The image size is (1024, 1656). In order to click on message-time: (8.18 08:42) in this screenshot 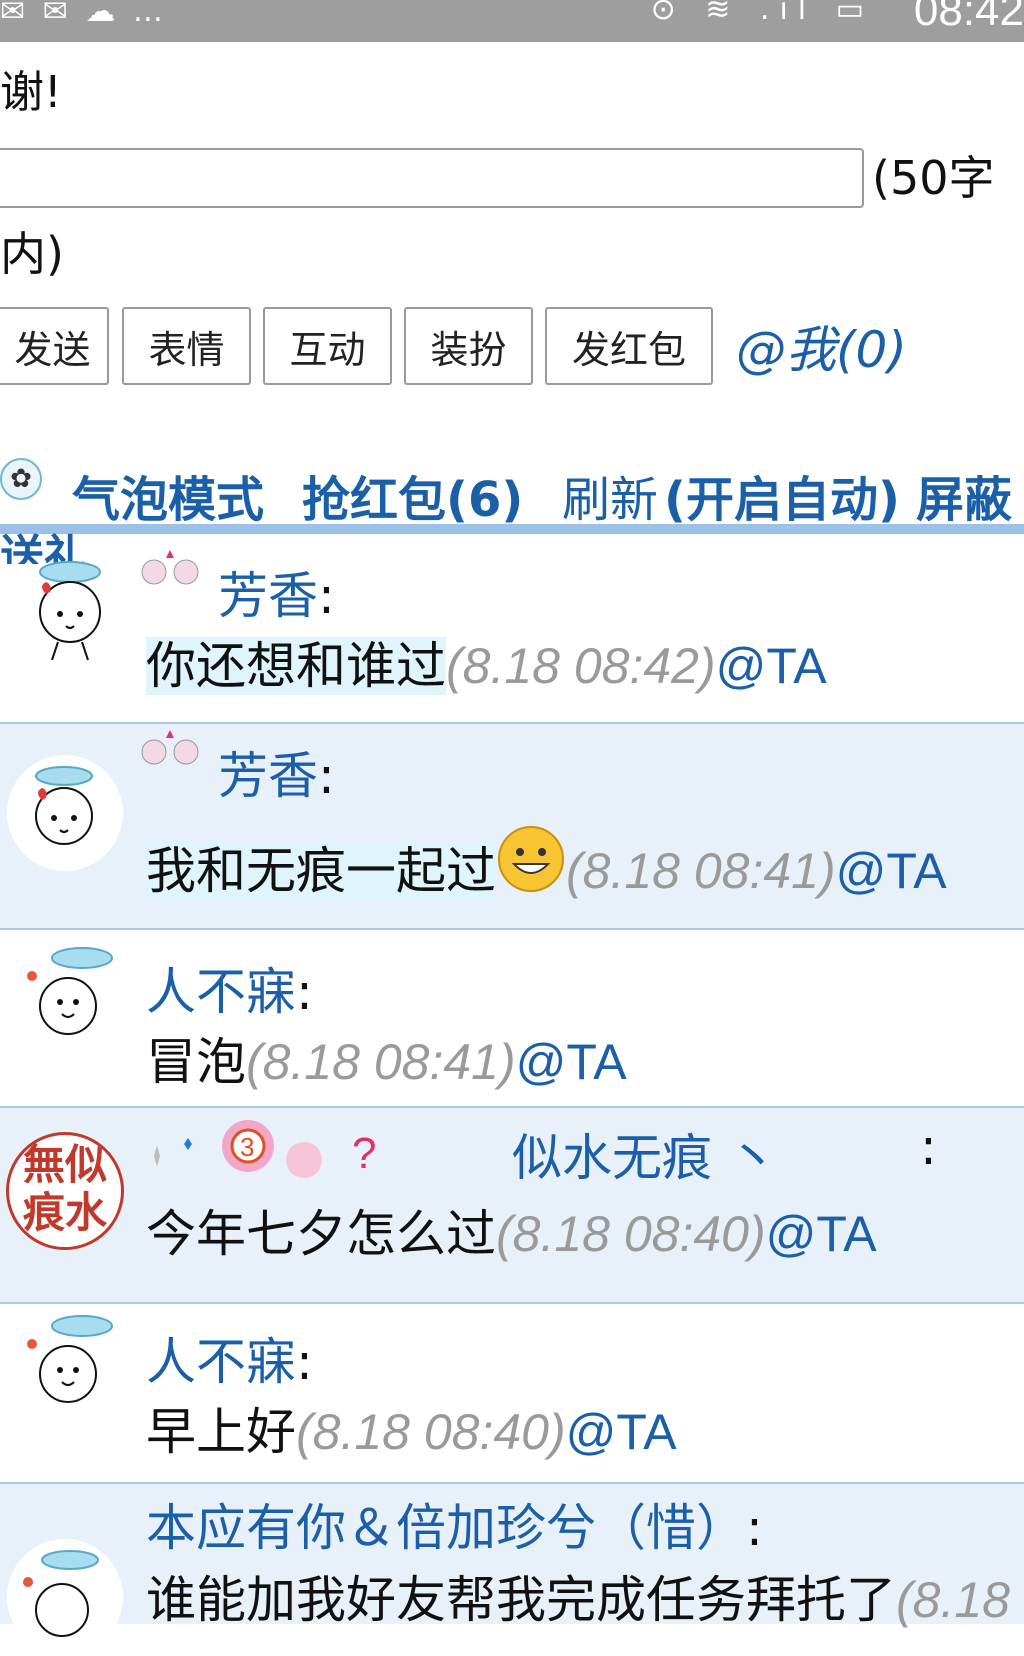, I will do `click(581, 666)`.